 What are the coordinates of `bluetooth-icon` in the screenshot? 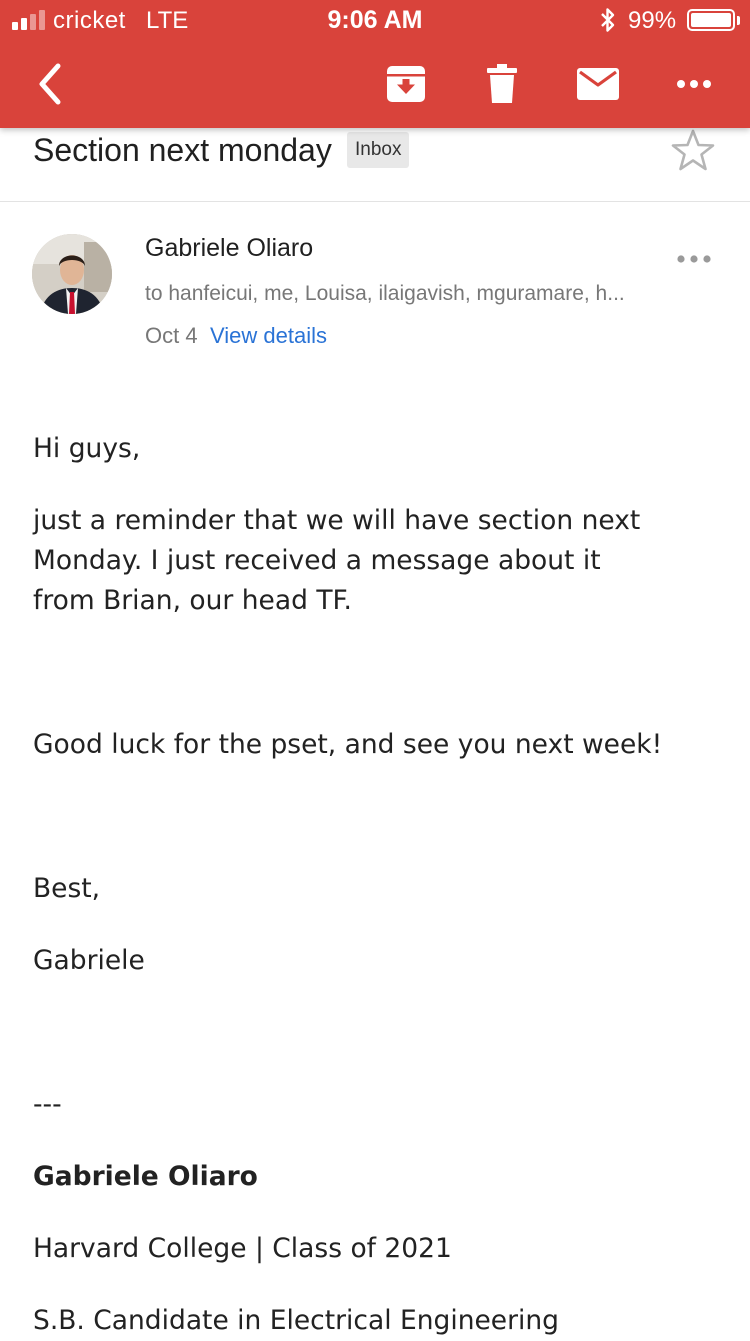 It's located at (608, 20).